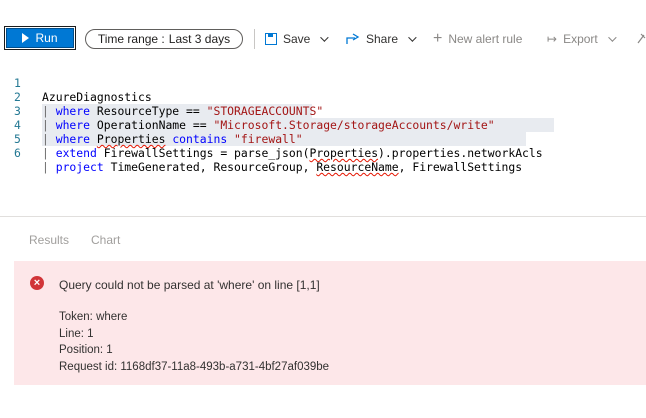  Describe the element at coordinates (97, 97) in the screenshot. I see `code-text: AzureDiagnostics` at that location.